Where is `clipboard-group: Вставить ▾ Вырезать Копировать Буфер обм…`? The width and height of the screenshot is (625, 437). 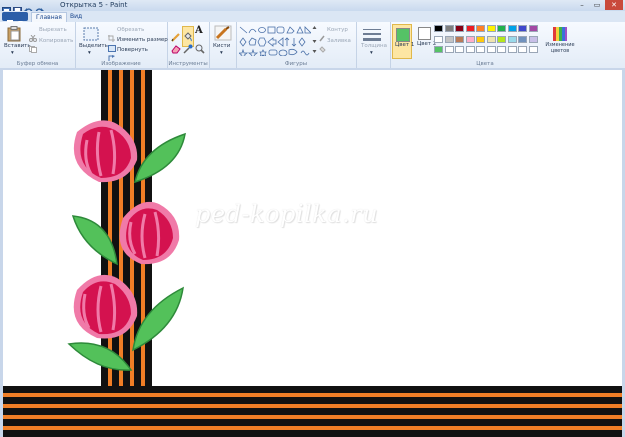 clipboard-group: Вставить ▾ Вырезать Копировать Буфер обм… is located at coordinates (38, 45).